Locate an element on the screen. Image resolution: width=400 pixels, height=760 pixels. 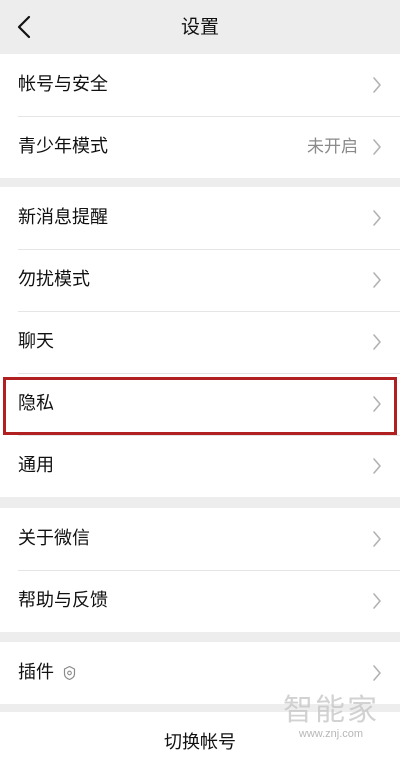
row-chat: 聊天 is located at coordinates (200, 342).